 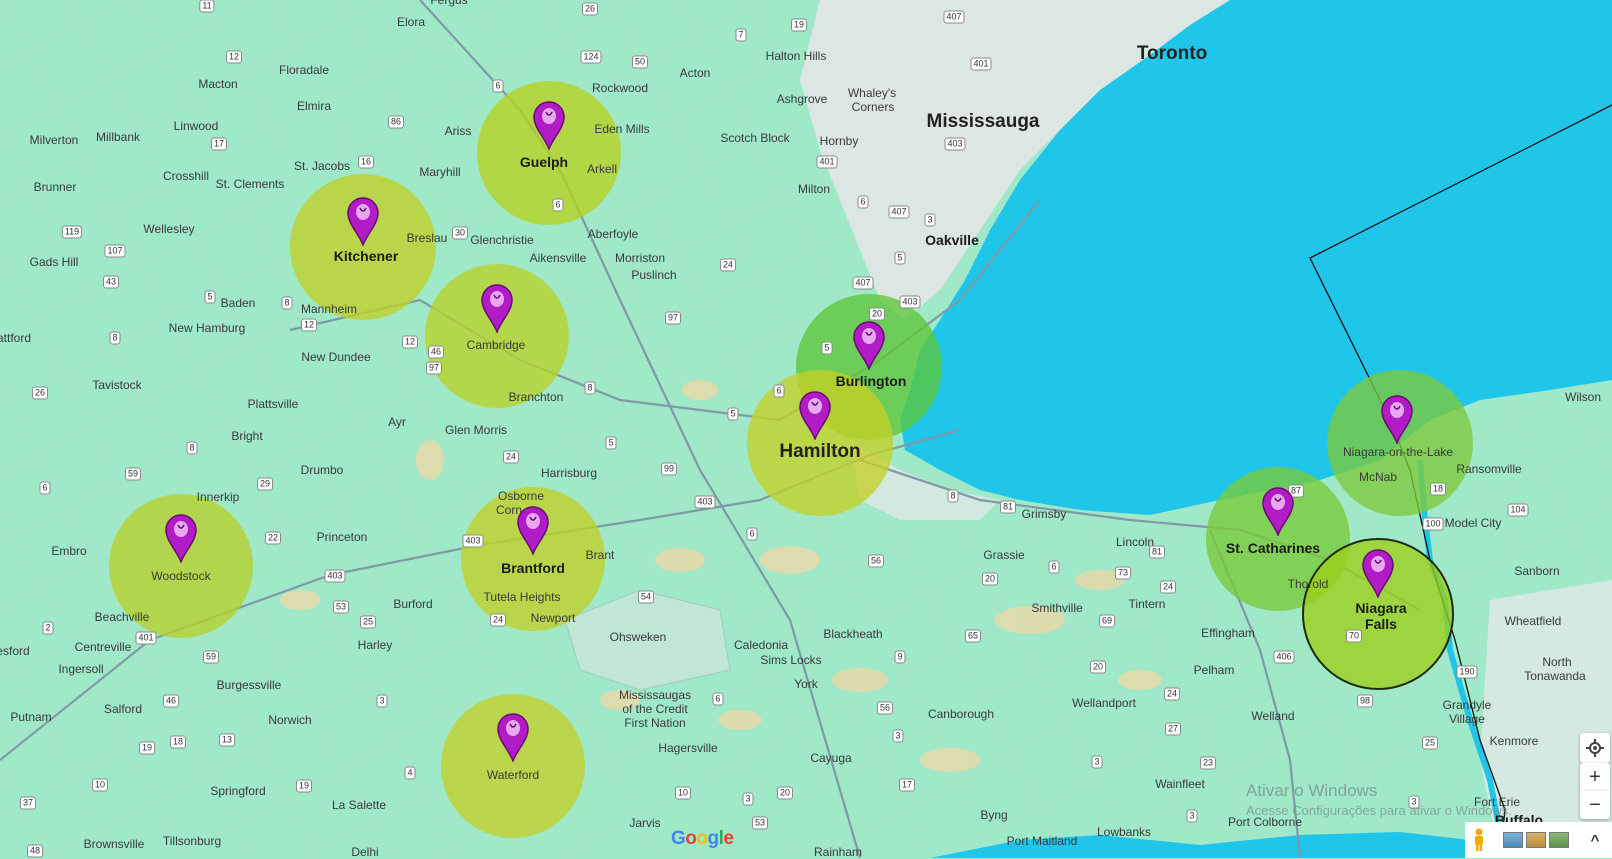 I want to click on bottom-toolbar: ^, so click(x=1538, y=840).